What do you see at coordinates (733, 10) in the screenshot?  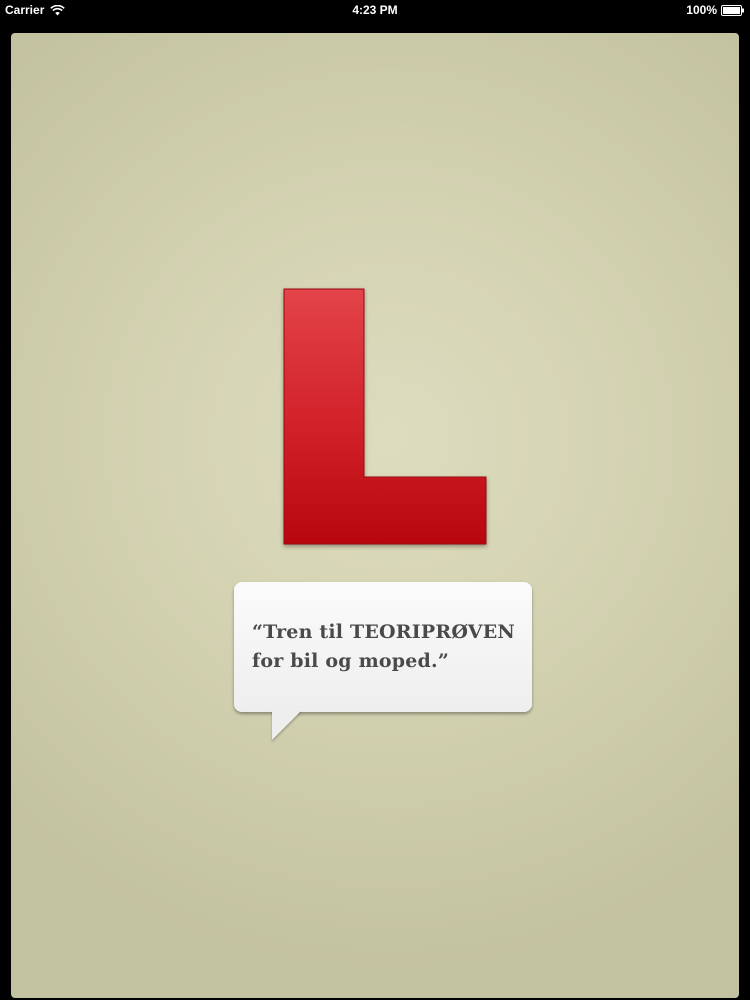 I see `battery-icon` at bounding box center [733, 10].